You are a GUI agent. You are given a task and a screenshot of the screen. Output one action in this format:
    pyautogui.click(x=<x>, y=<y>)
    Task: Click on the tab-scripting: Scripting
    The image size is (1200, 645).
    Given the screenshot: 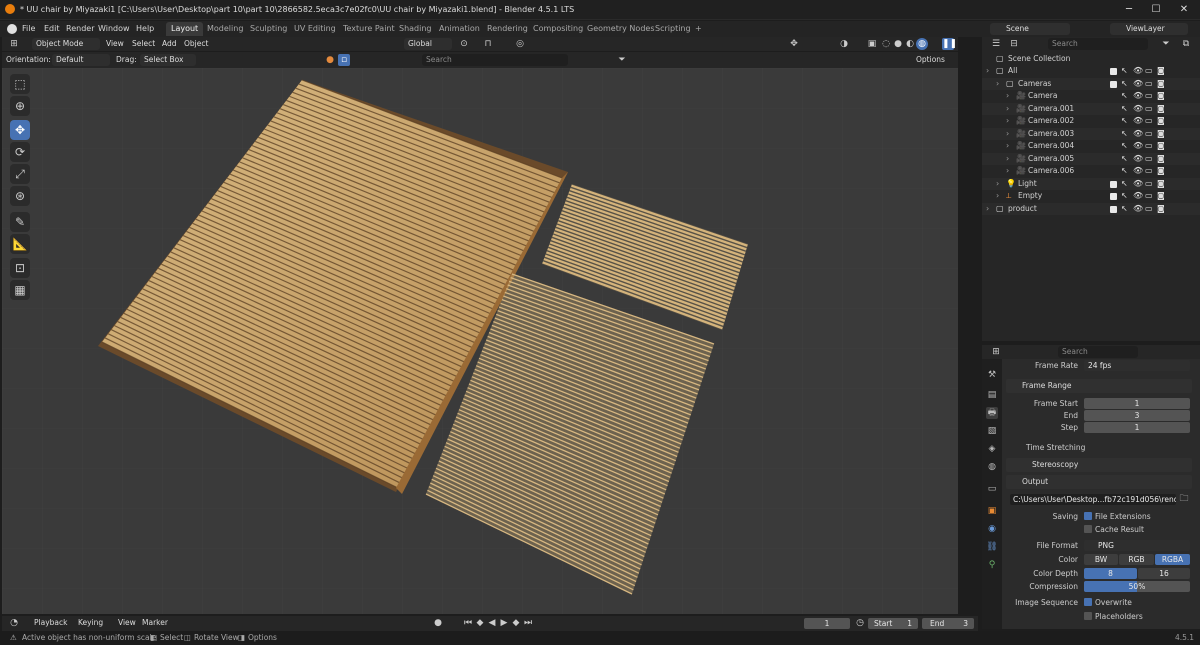 What is the action you would take?
    pyautogui.click(x=673, y=29)
    